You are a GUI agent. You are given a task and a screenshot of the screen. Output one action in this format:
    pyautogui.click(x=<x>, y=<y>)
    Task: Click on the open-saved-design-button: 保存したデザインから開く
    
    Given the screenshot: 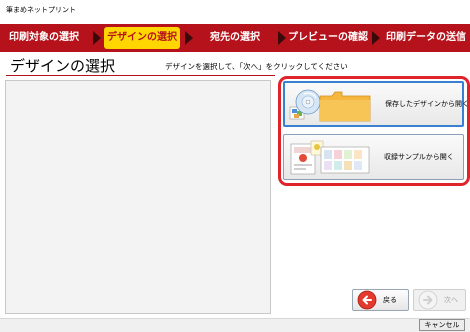 What is the action you would take?
    pyautogui.click(x=376, y=104)
    